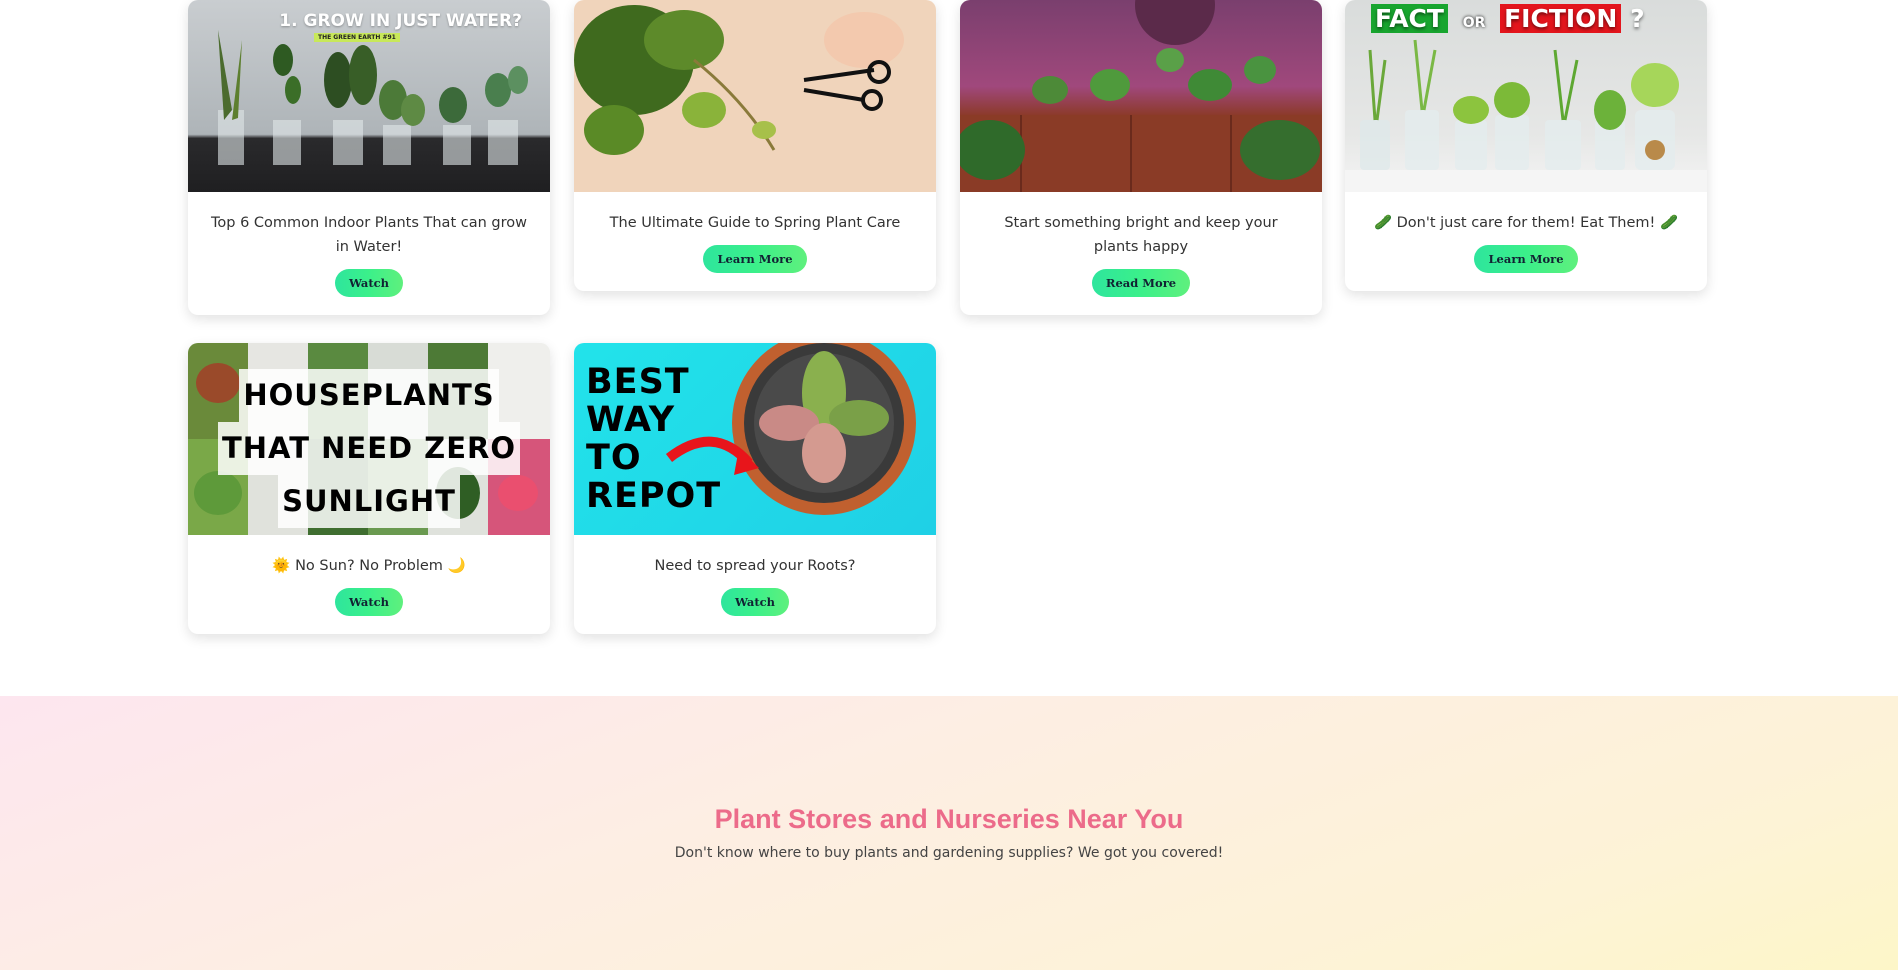 The height and width of the screenshot is (970, 1898). I want to click on fiction-label: FICTION, so click(1561, 18).